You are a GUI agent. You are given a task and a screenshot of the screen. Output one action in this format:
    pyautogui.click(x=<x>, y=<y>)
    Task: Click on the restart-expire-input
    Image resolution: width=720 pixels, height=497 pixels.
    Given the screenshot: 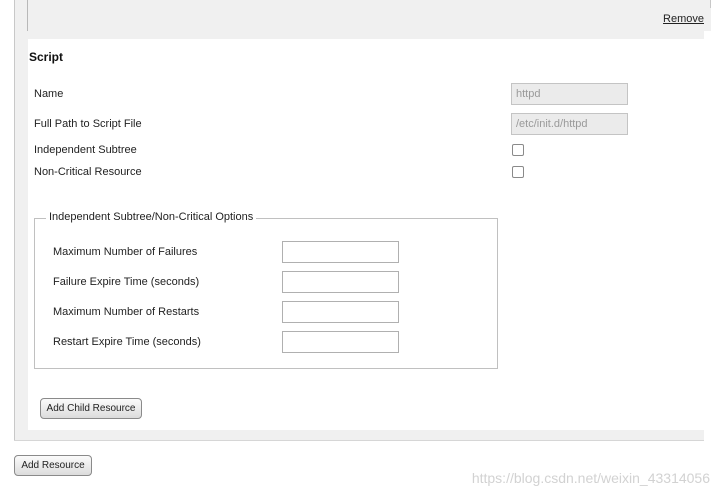 What is the action you would take?
    pyautogui.click(x=340, y=342)
    